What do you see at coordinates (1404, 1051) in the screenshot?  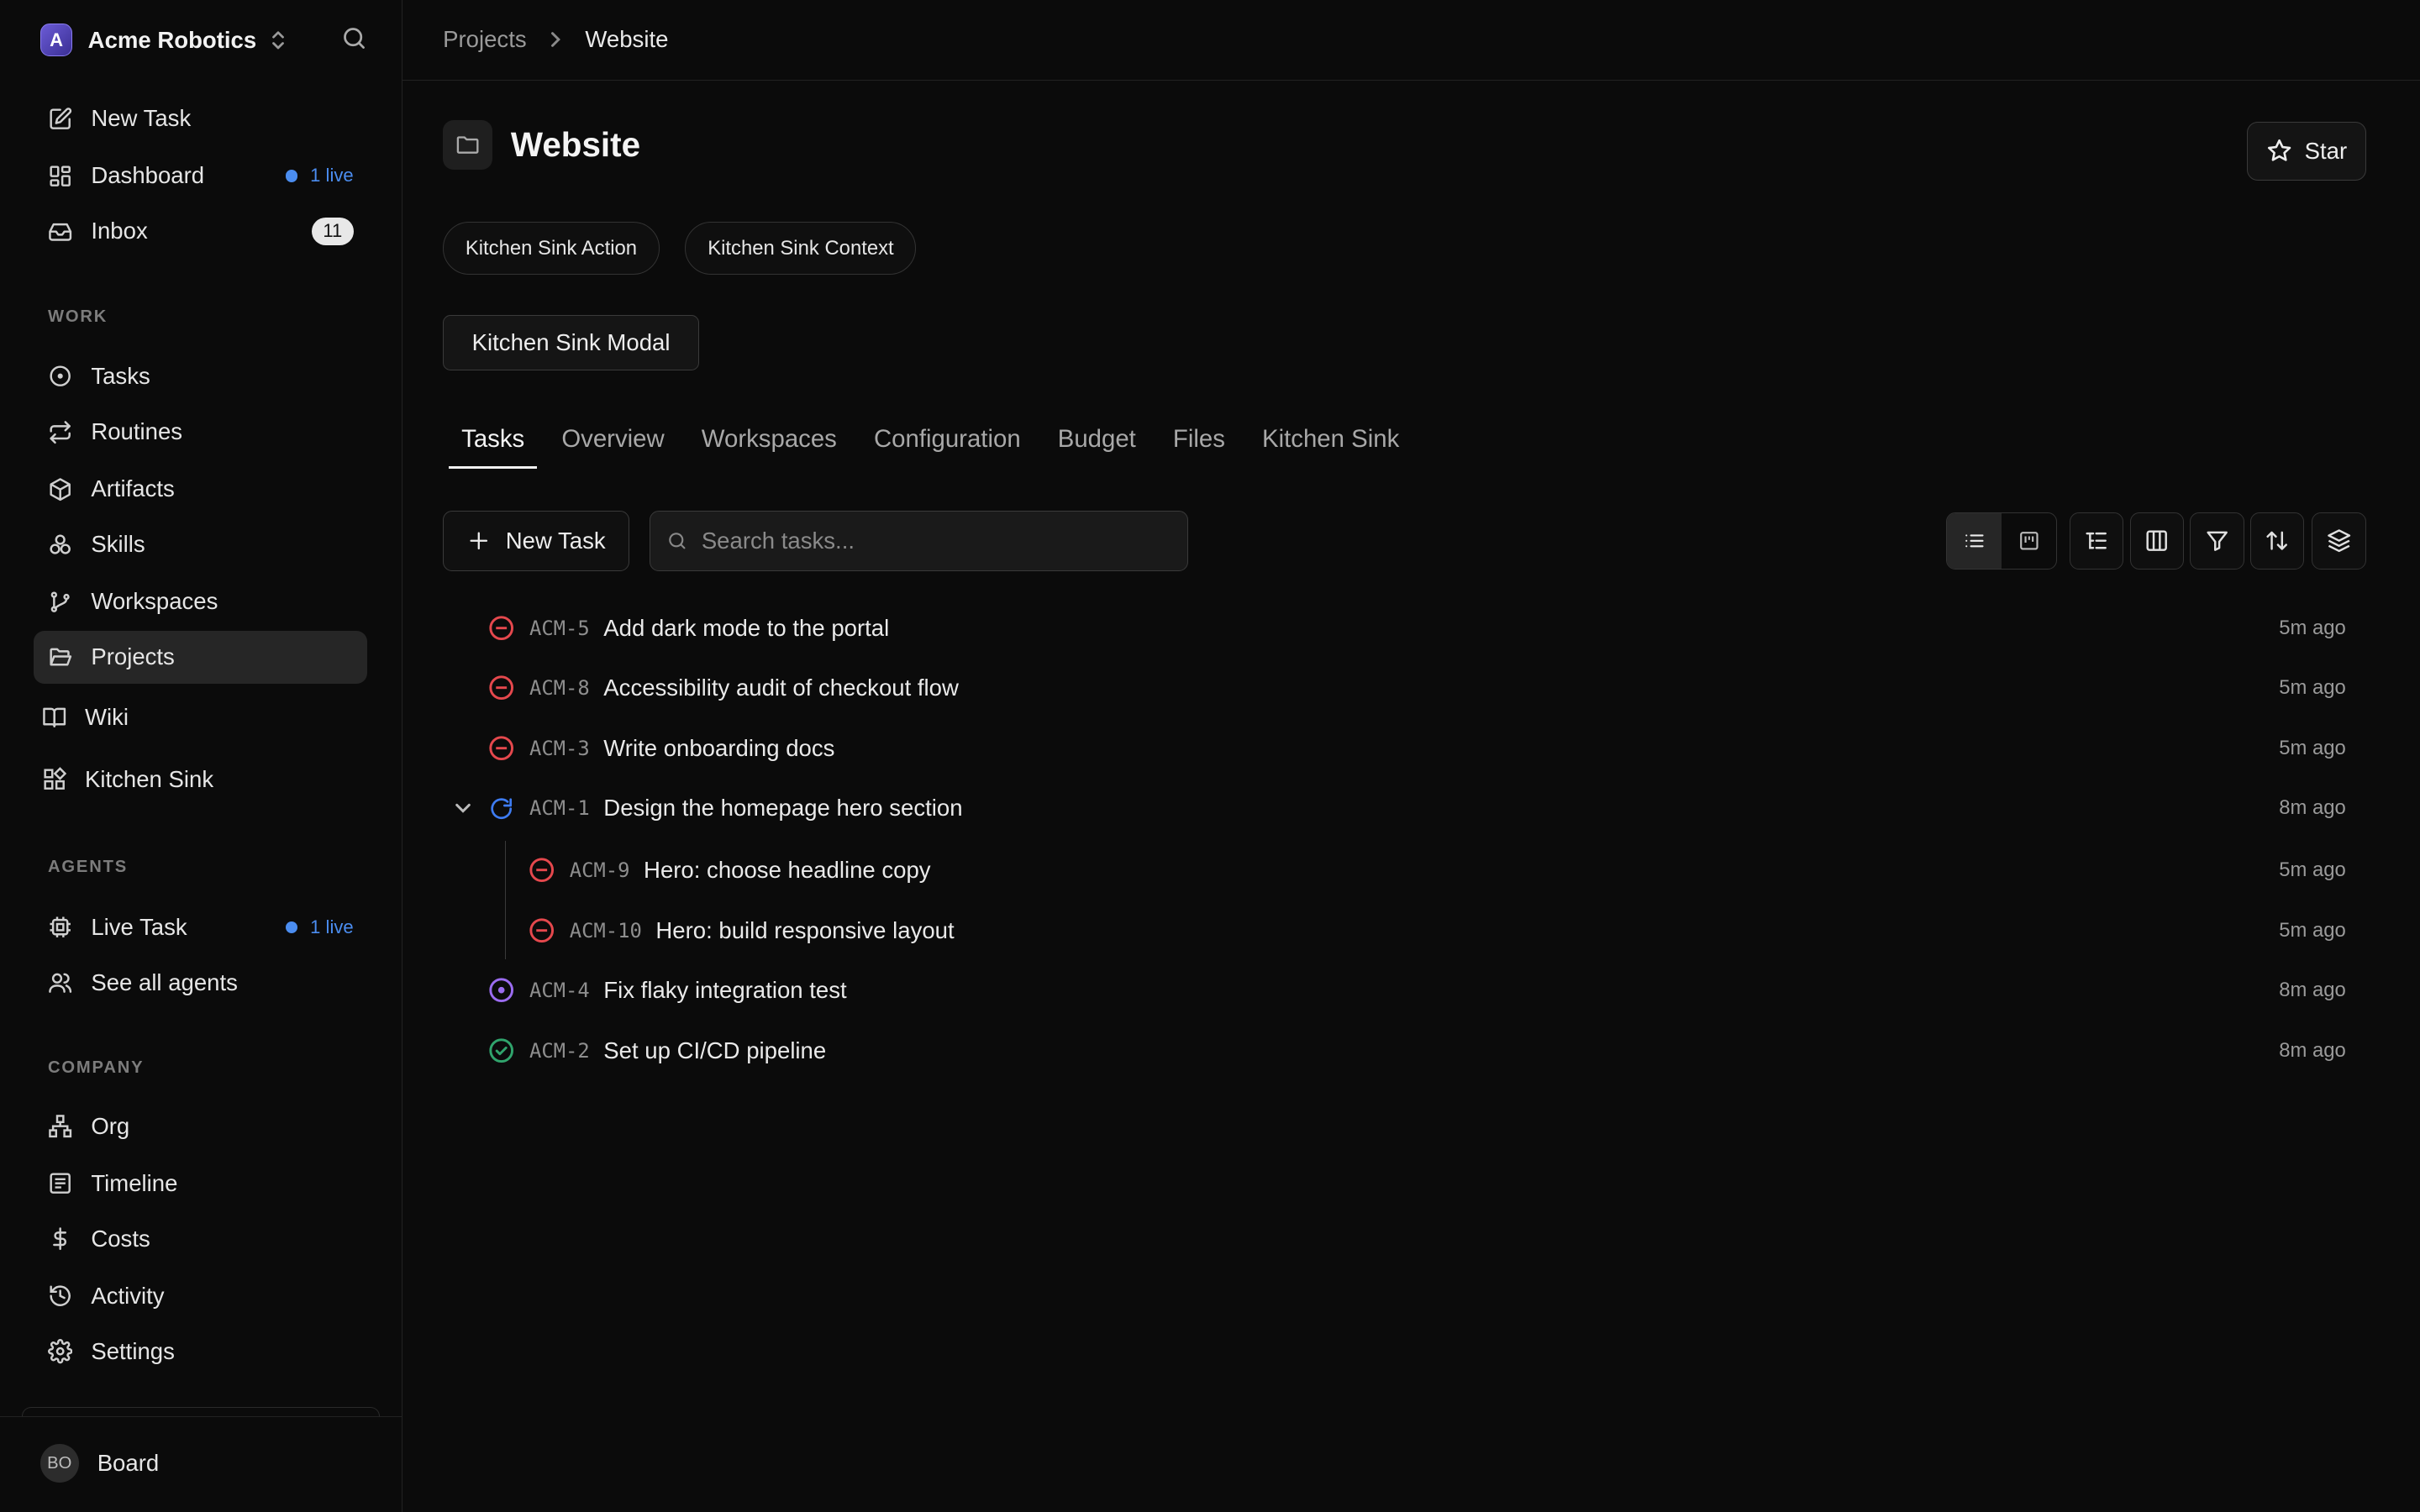 I see `task-row: ACM-2 Set up CI/CD pipeline 8m ago` at bounding box center [1404, 1051].